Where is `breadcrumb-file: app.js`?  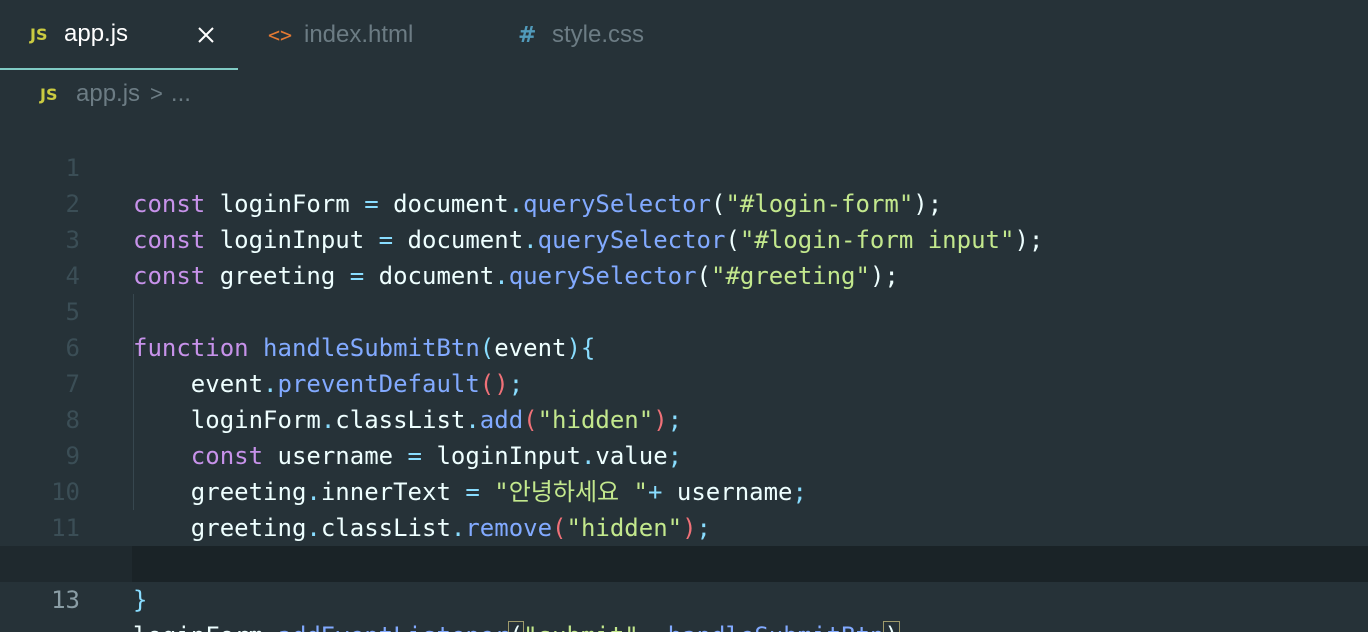
breadcrumb-file: app.js is located at coordinates (108, 94).